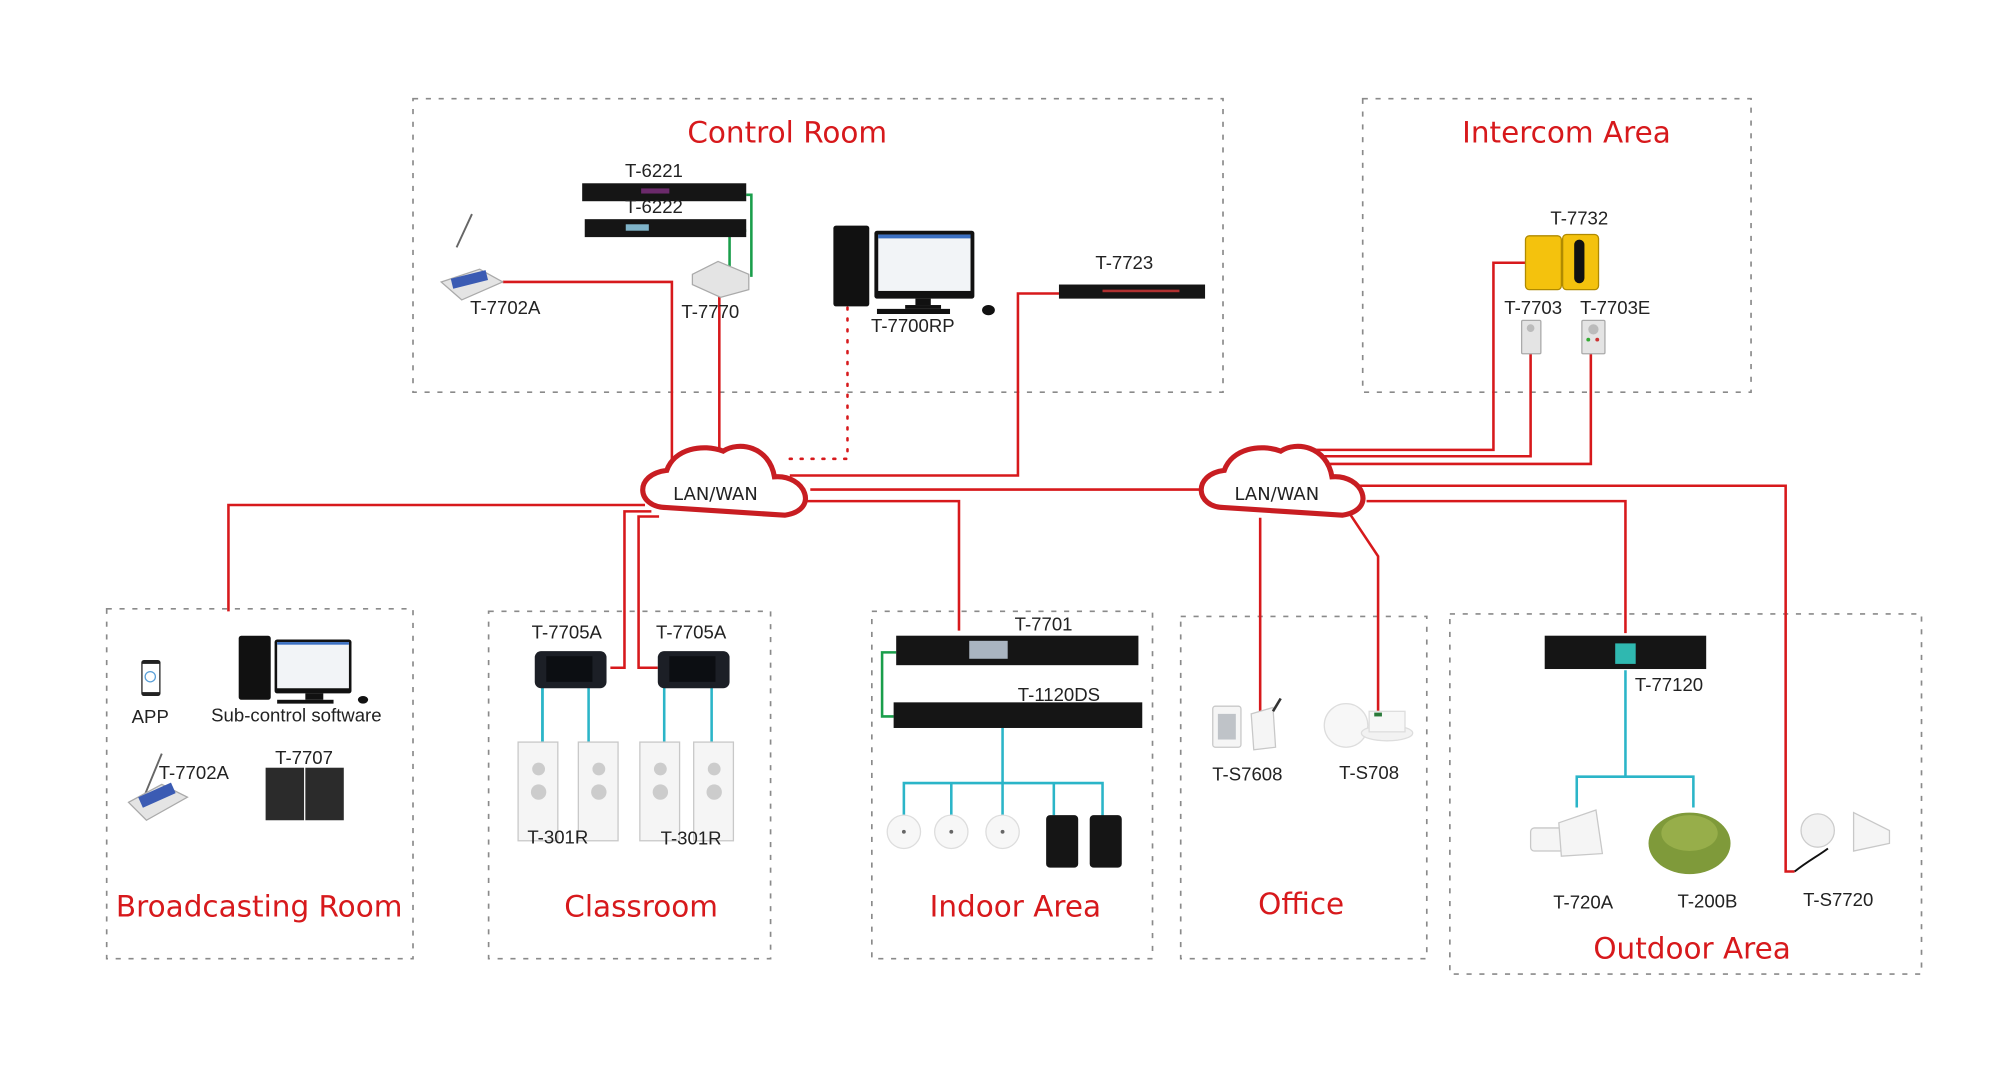 The width and height of the screenshot is (2000, 1083). What do you see at coordinates (710, 311) in the screenshot?
I see `device-label: T-7770` at bounding box center [710, 311].